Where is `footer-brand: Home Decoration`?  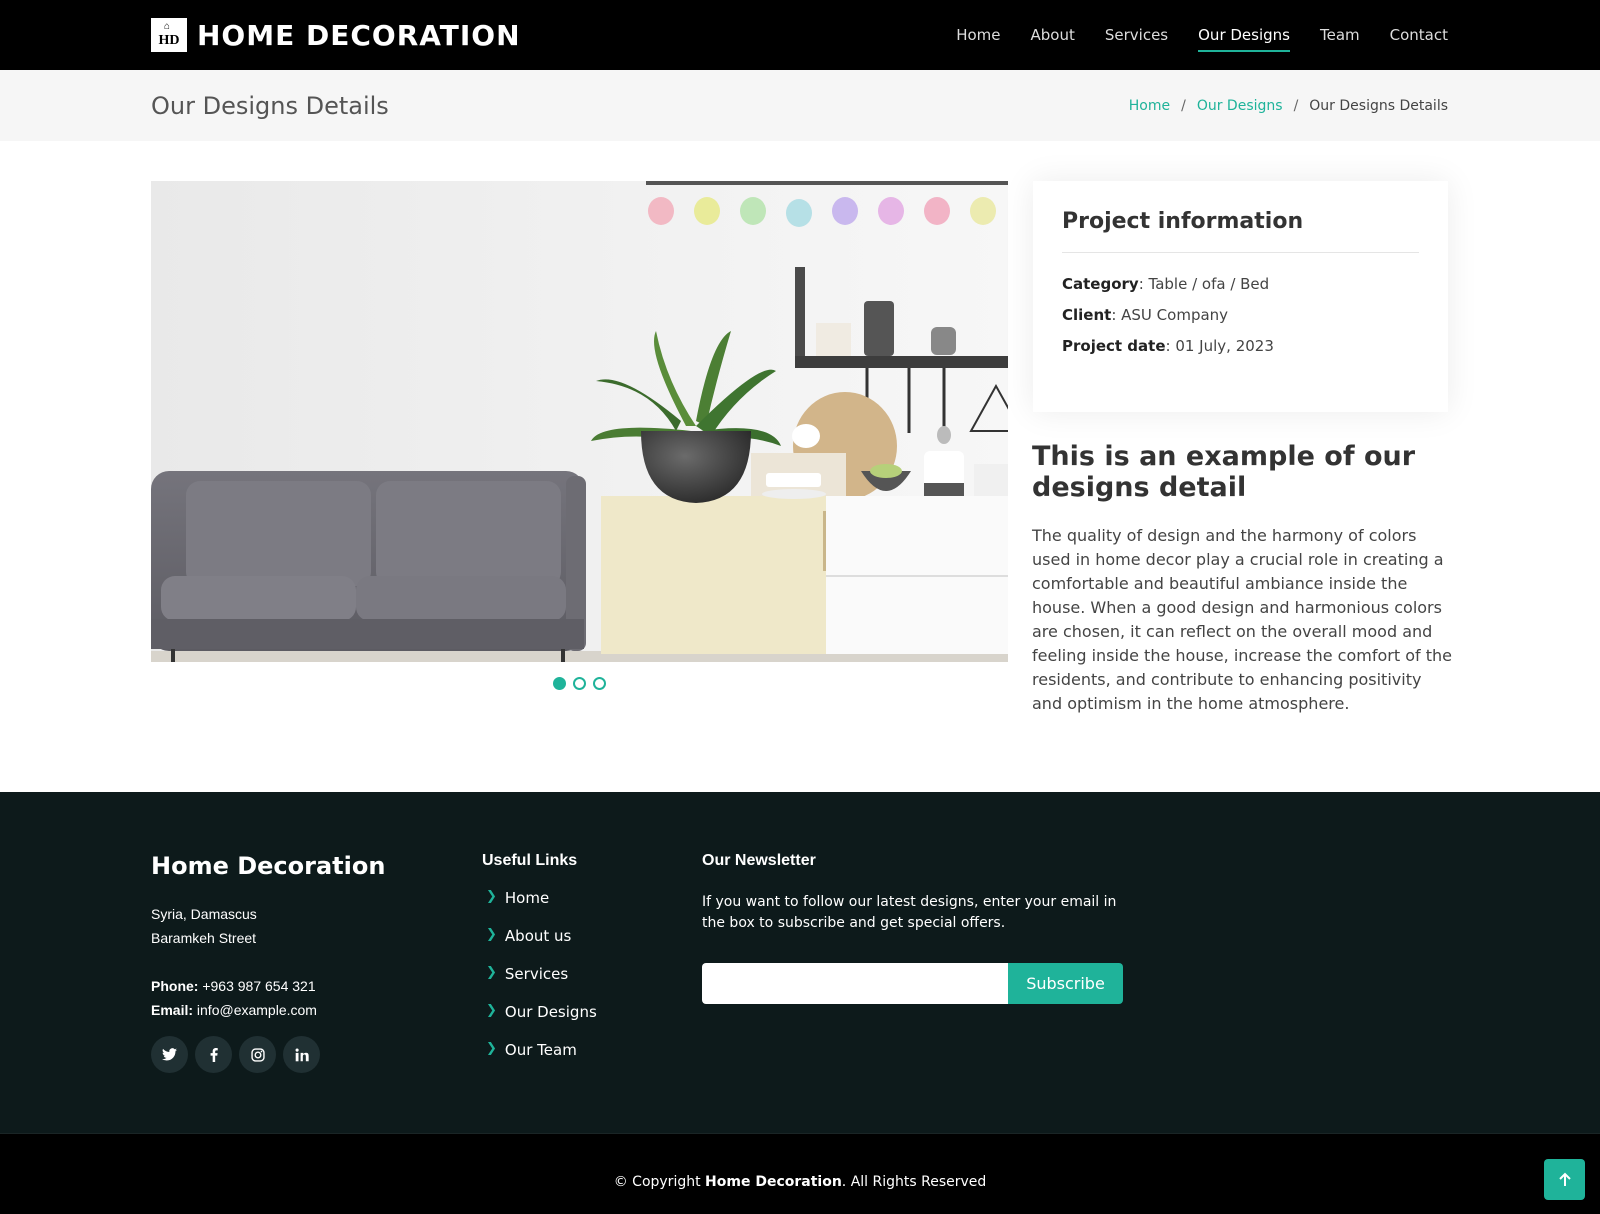 footer-brand: Home Decoration is located at coordinates (268, 866).